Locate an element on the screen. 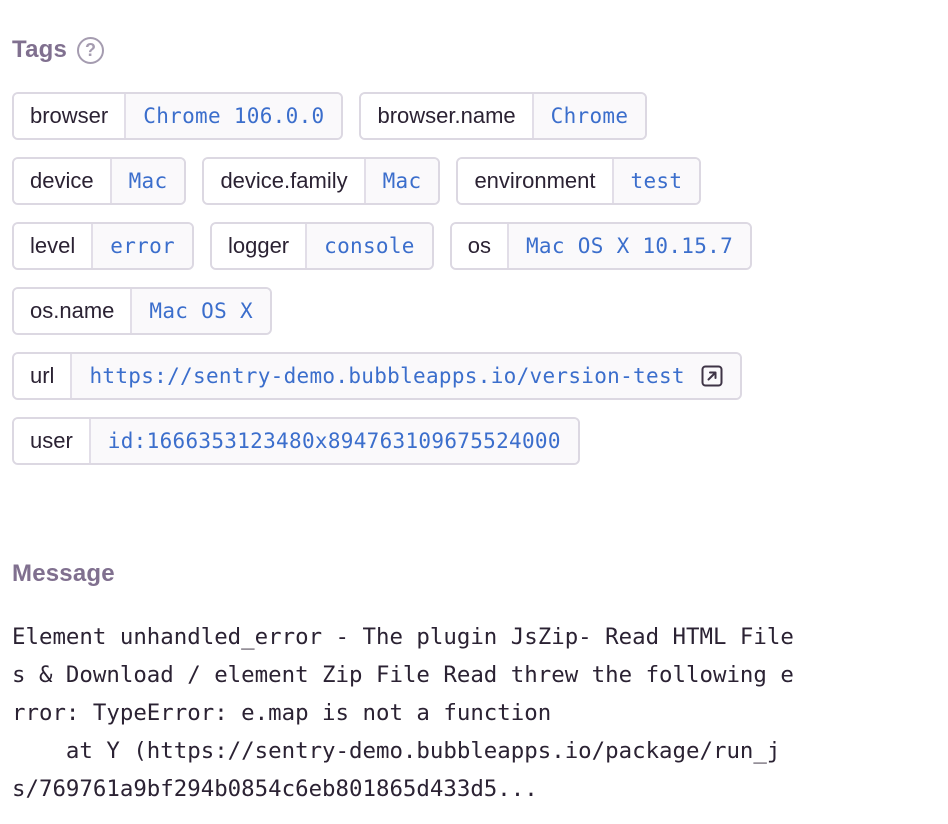 This screenshot has height=824, width=948. tag-key: browser is located at coordinates (70, 116).